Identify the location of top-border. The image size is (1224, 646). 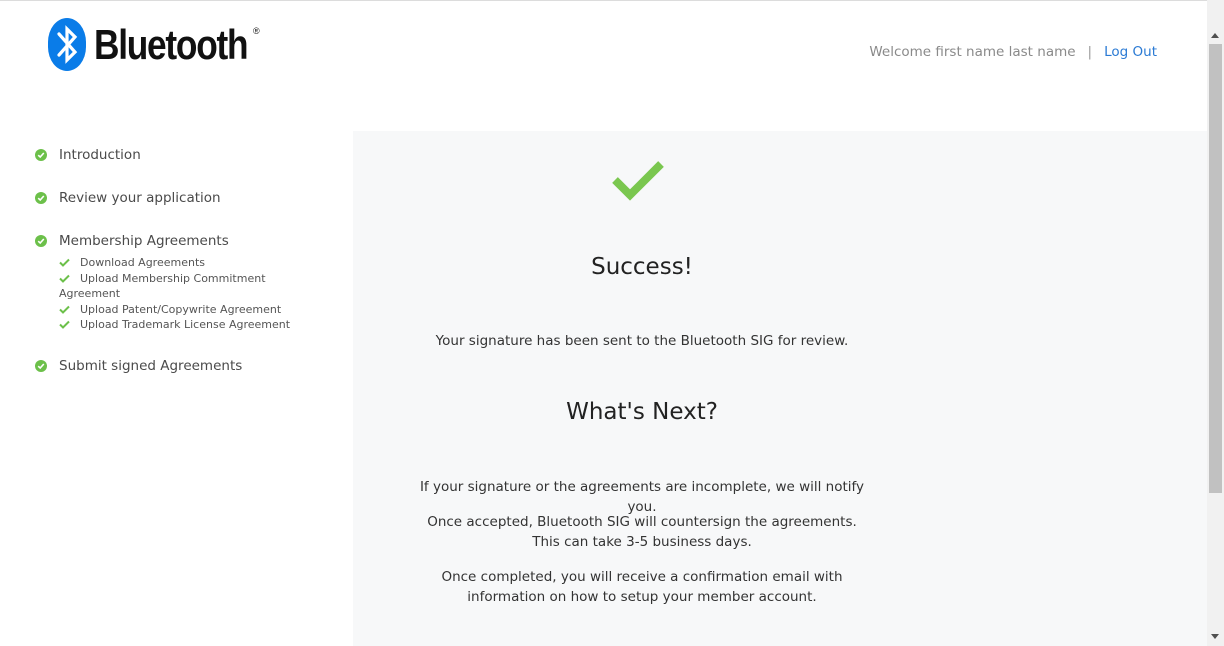
(603, 0).